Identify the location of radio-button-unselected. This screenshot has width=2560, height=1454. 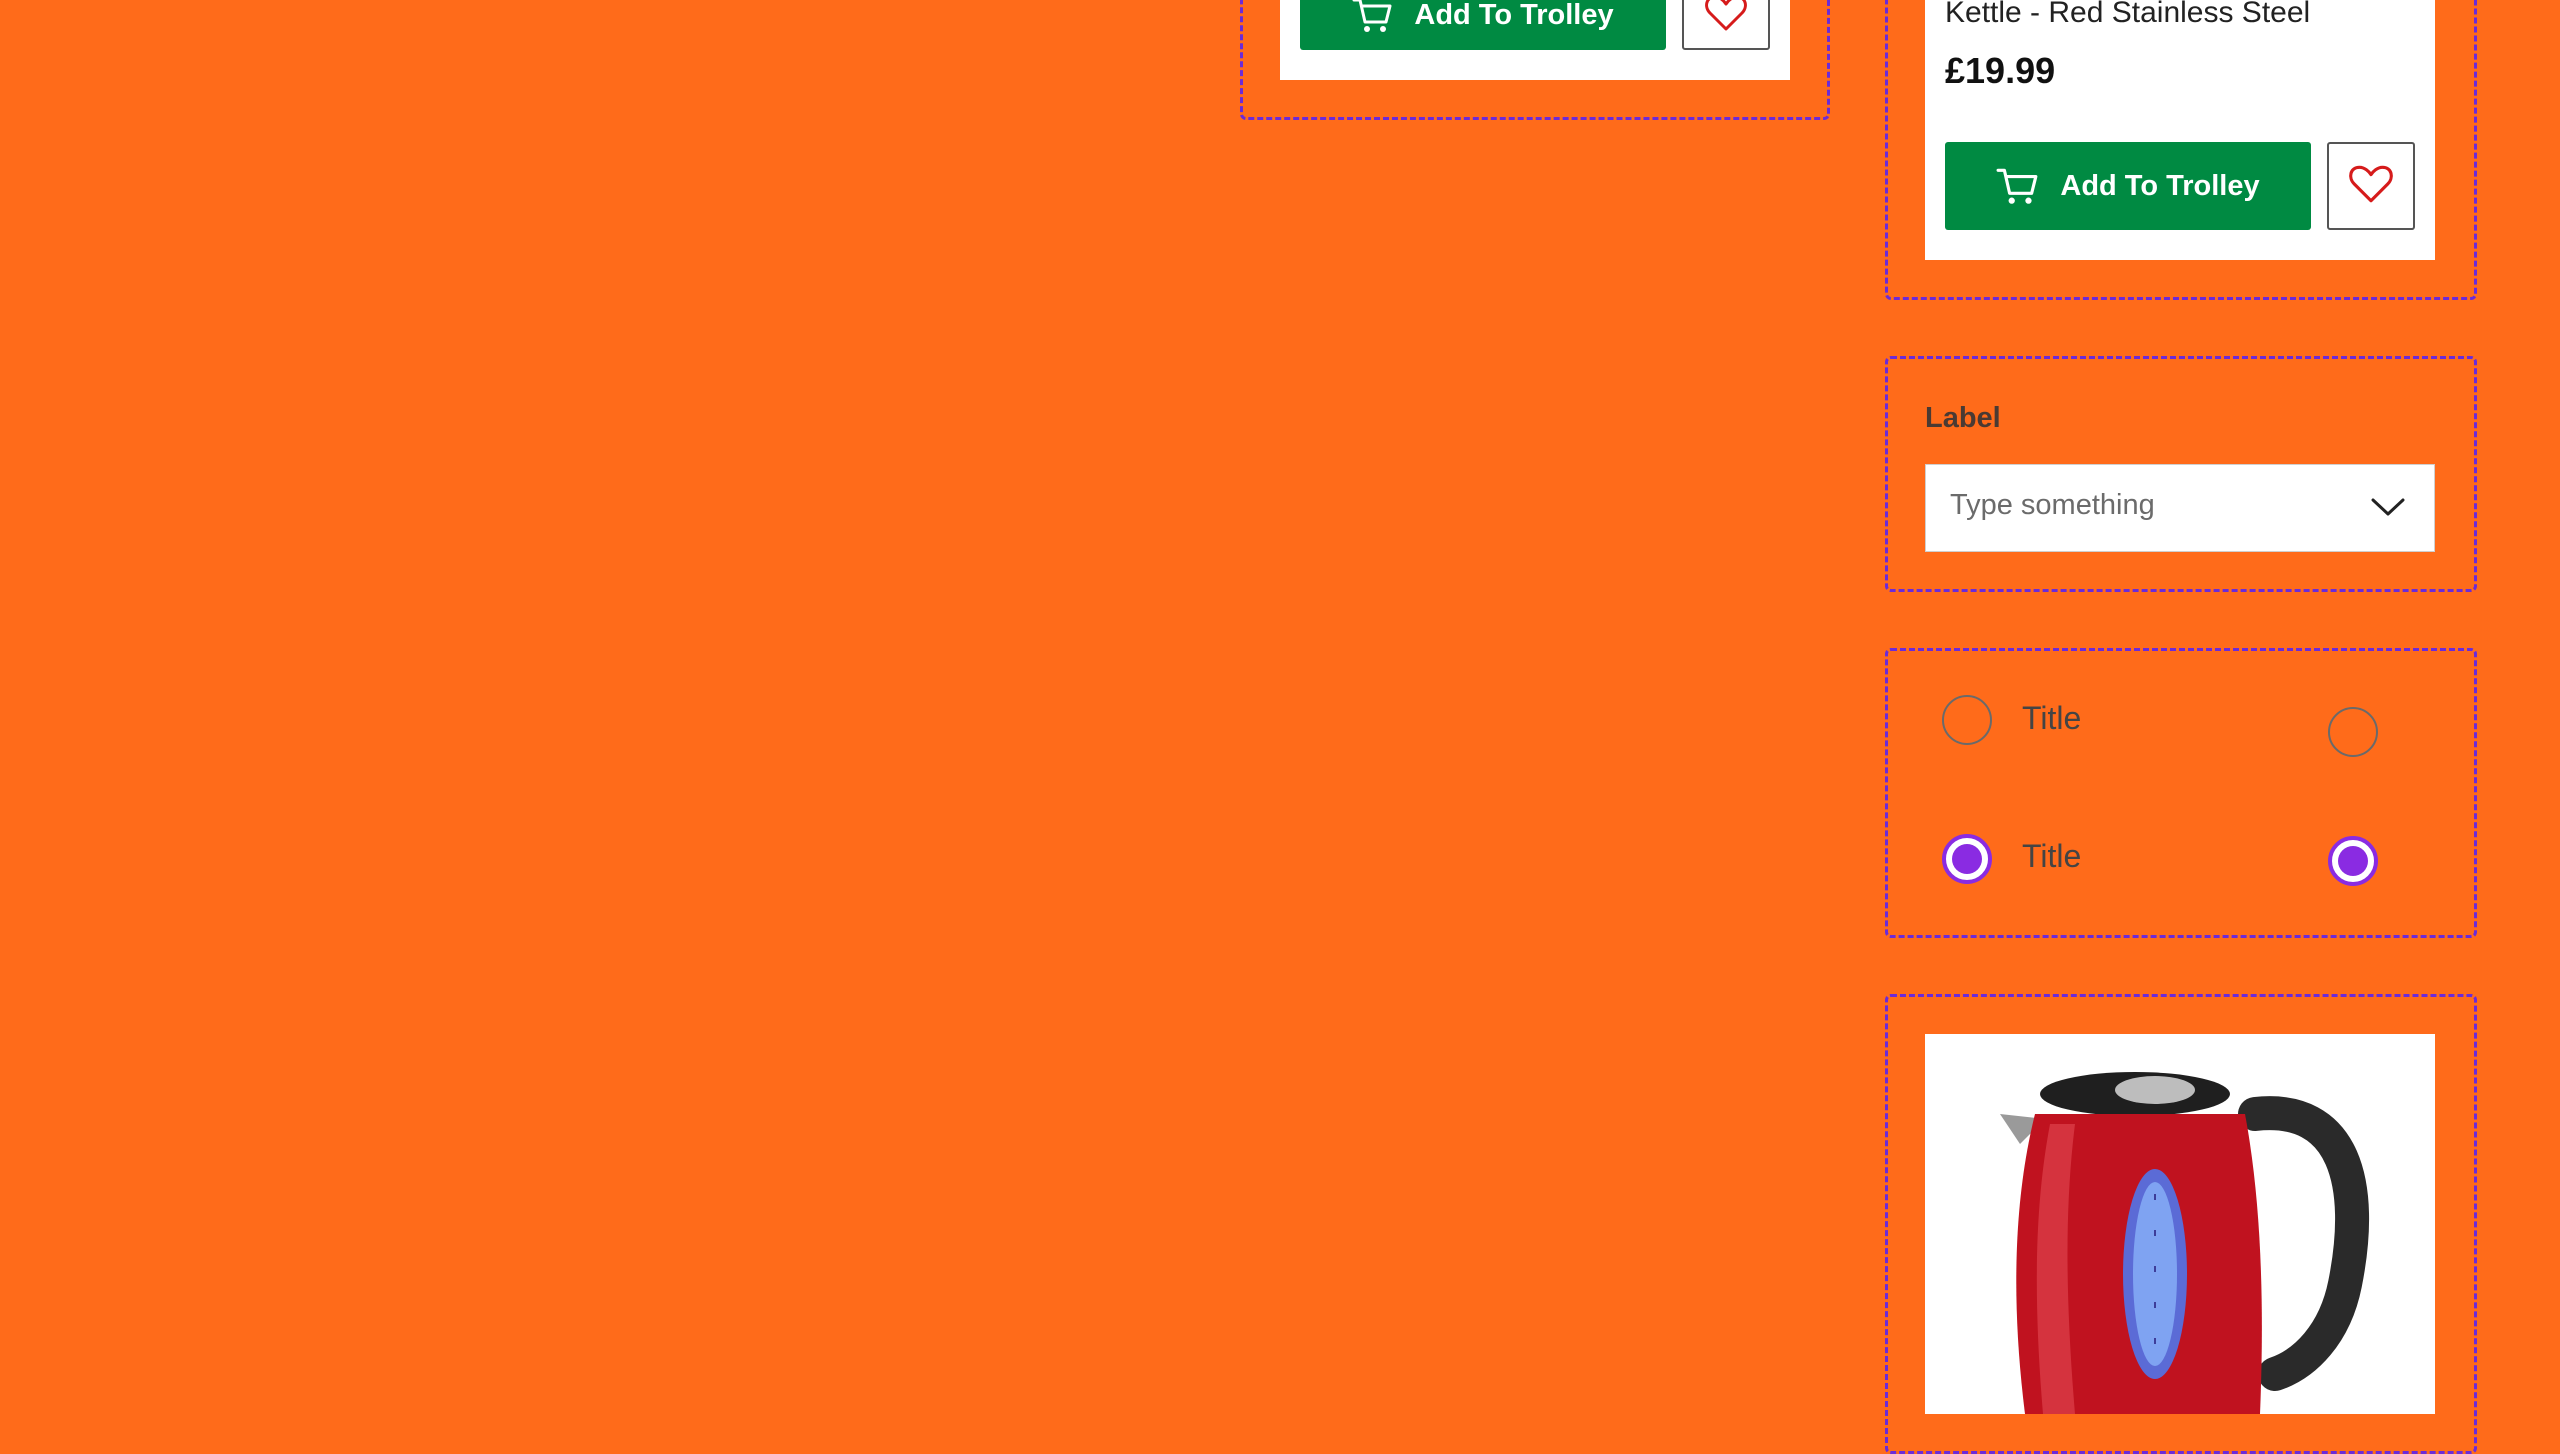
(1967, 720).